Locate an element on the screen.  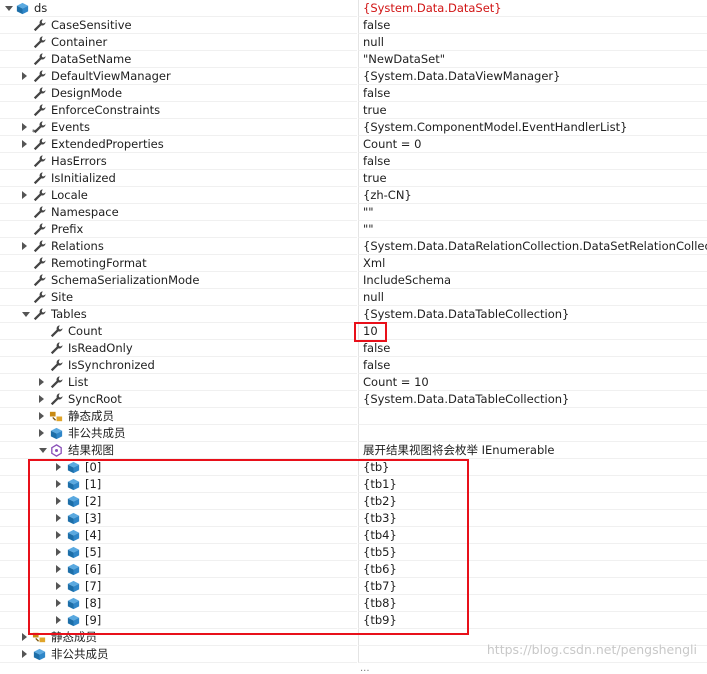
name-cell: ds is located at coordinates (178, 8).